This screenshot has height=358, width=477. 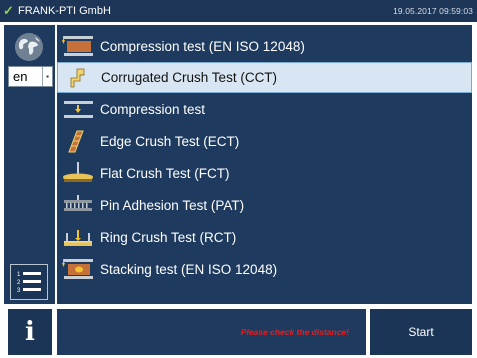 I want to click on list-item-label: Ring Crush Test (RCT), so click(x=168, y=237).